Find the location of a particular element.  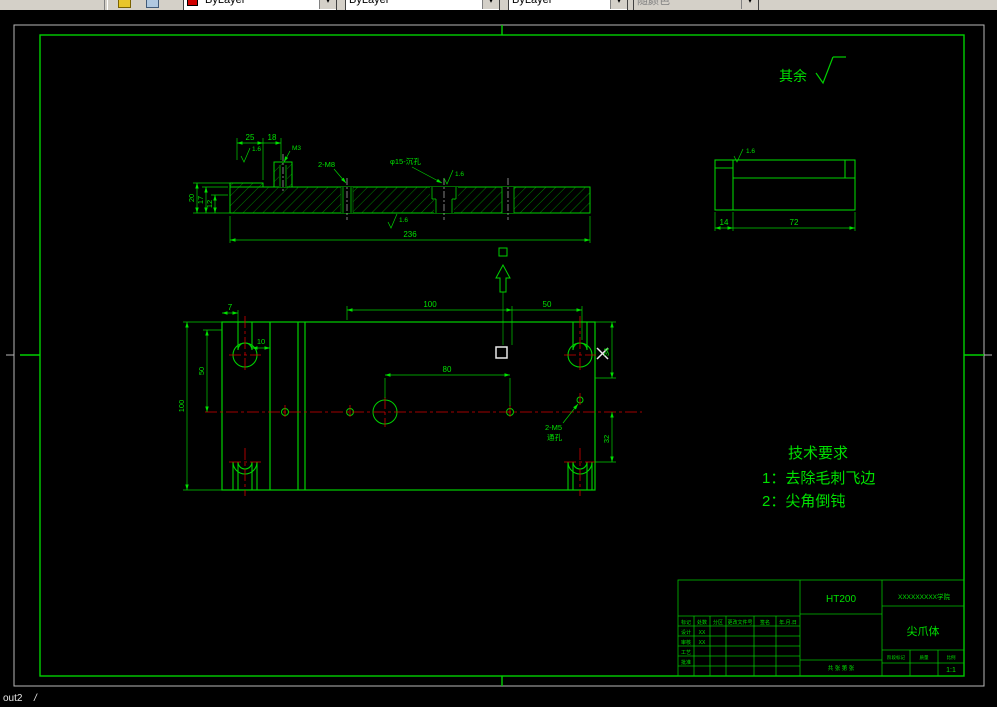

tb-check-val: XX is located at coordinates (702, 643).